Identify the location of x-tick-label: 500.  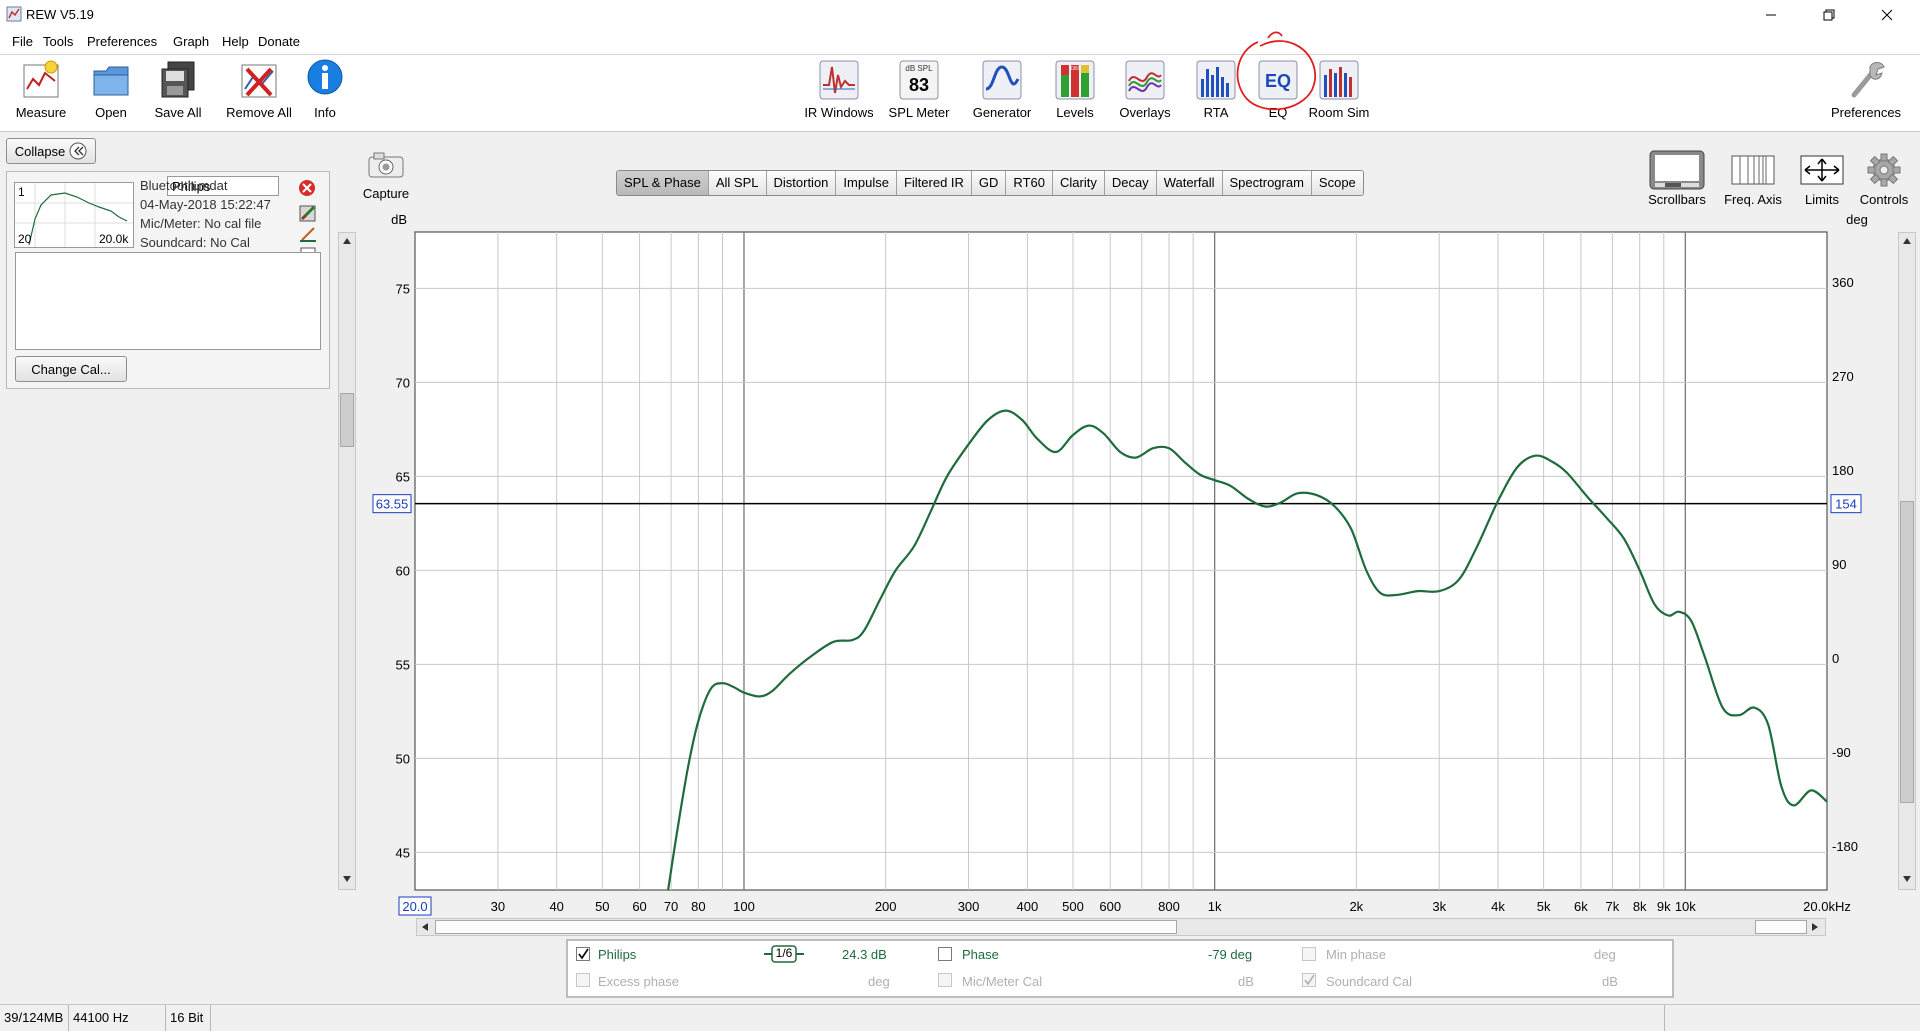
(1073, 906).